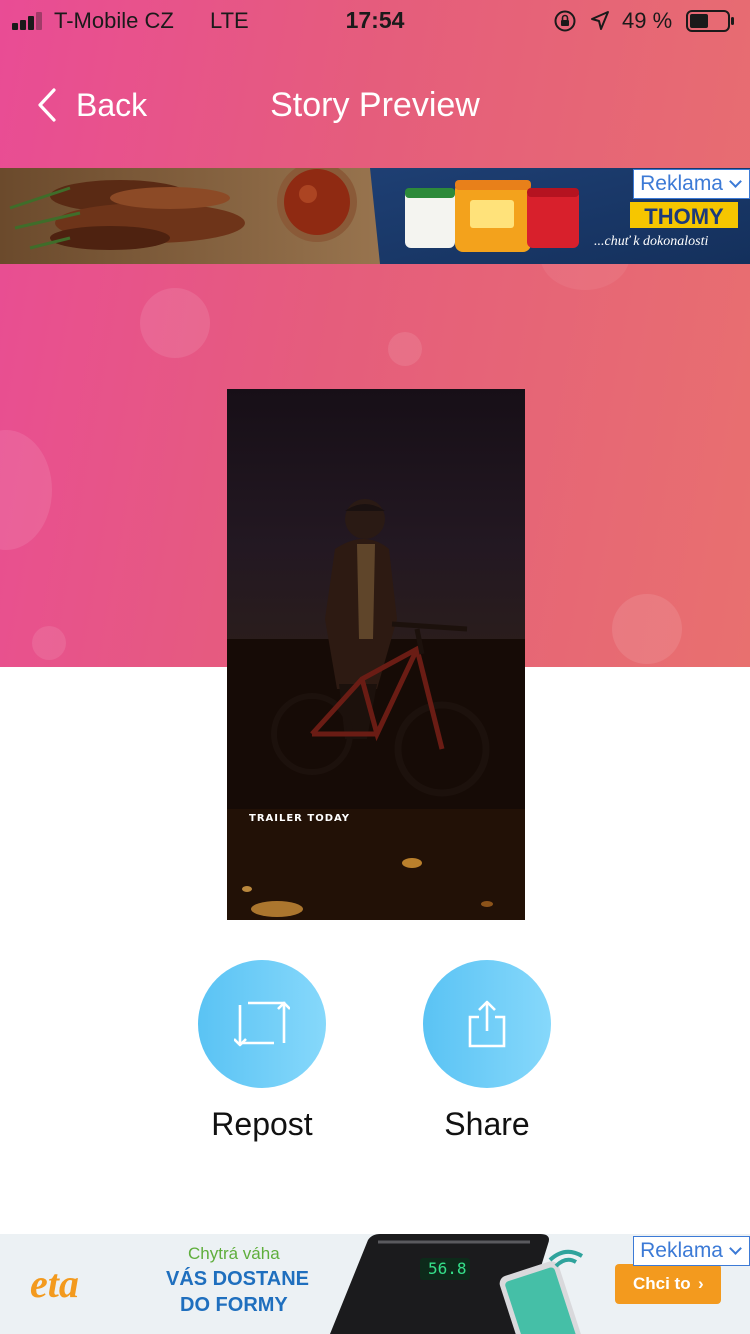  What do you see at coordinates (710, 21) in the screenshot?
I see `battery-icon` at bounding box center [710, 21].